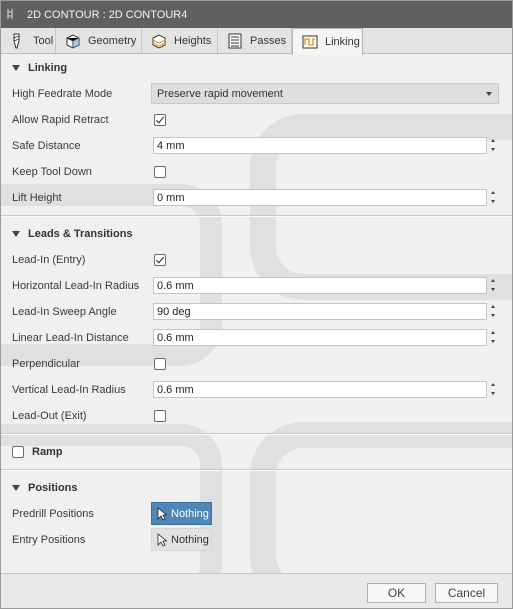 This screenshot has height=609, width=513. Describe the element at coordinates (193, 41) in the screenshot. I see `tab-label: Heights` at that location.